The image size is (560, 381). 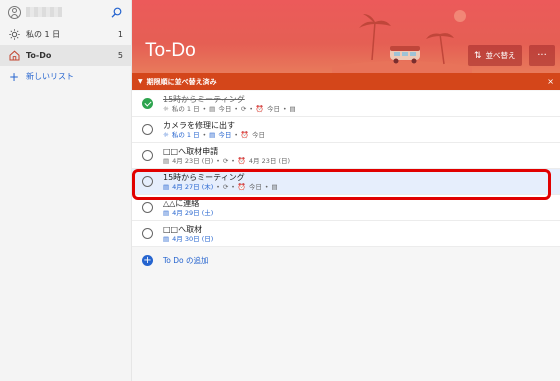 What do you see at coordinates (65, 55) in the screenshot?
I see `sidebar-item-todo: To-Do 5` at bounding box center [65, 55].